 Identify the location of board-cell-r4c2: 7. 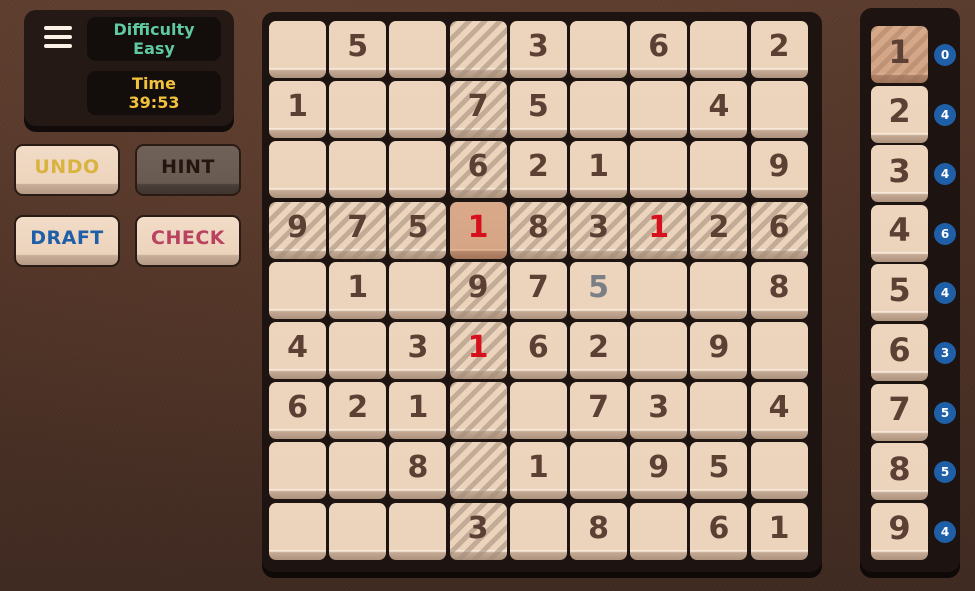
(358, 230).